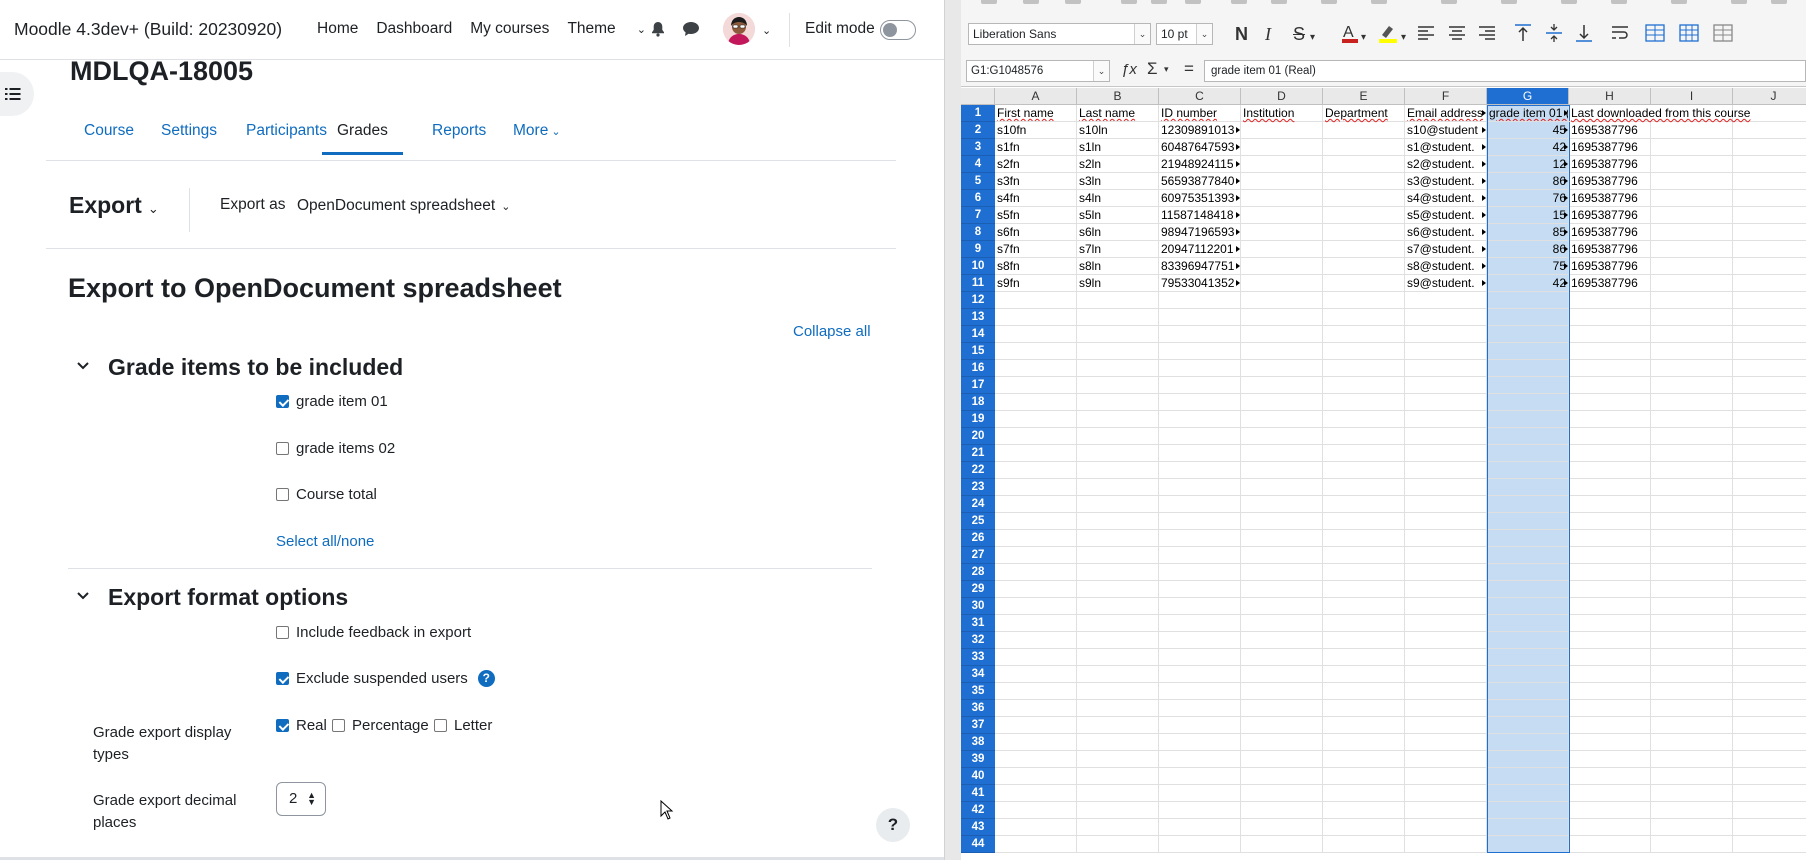 The image size is (1806, 860). What do you see at coordinates (1118, 844) in the screenshot?
I see `cell-b44` at bounding box center [1118, 844].